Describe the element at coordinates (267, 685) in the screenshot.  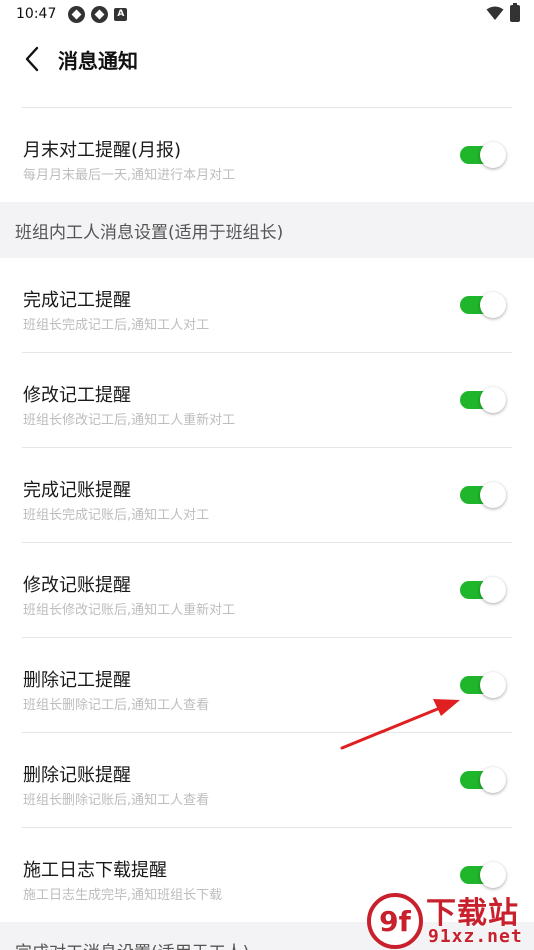
I see `setting-row-delete-work: 删除记工提醒 班组长删除记工后,通知工人查看` at that location.